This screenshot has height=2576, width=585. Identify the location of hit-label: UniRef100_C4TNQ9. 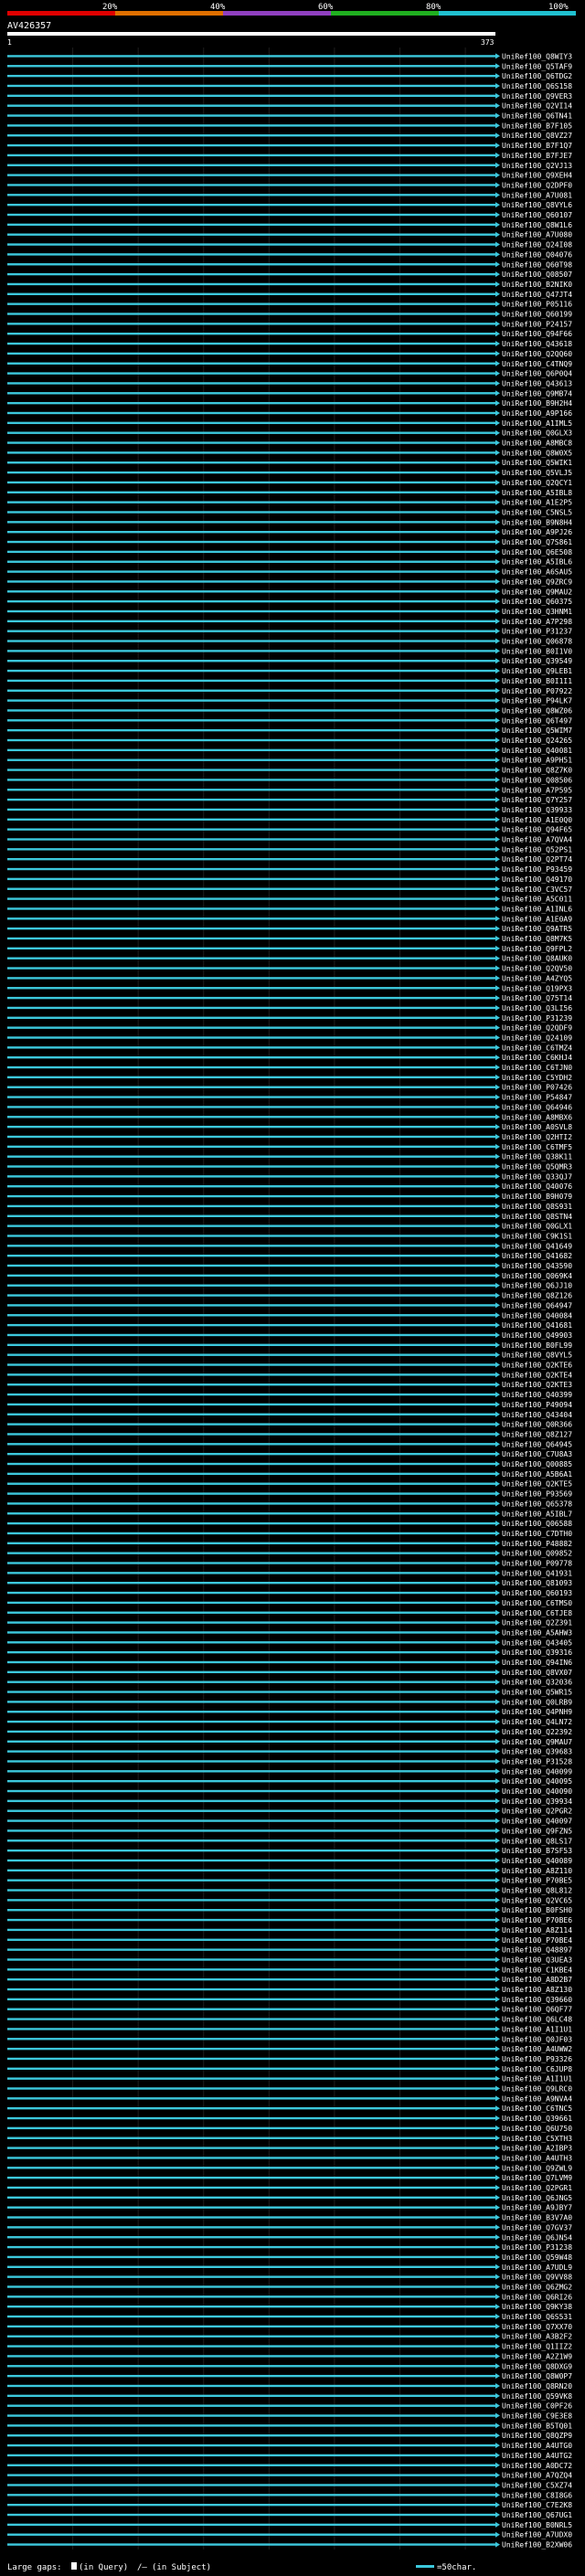
(537, 364).